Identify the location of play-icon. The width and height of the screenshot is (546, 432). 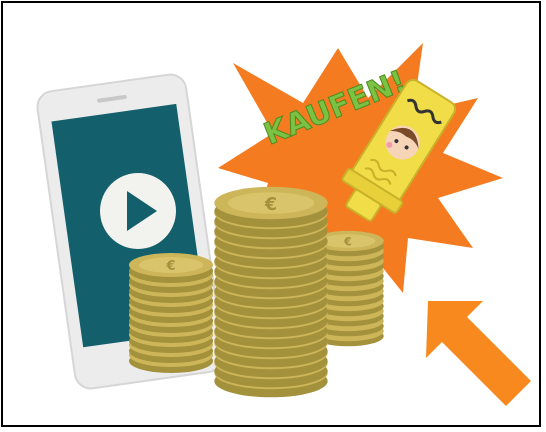
(138, 211).